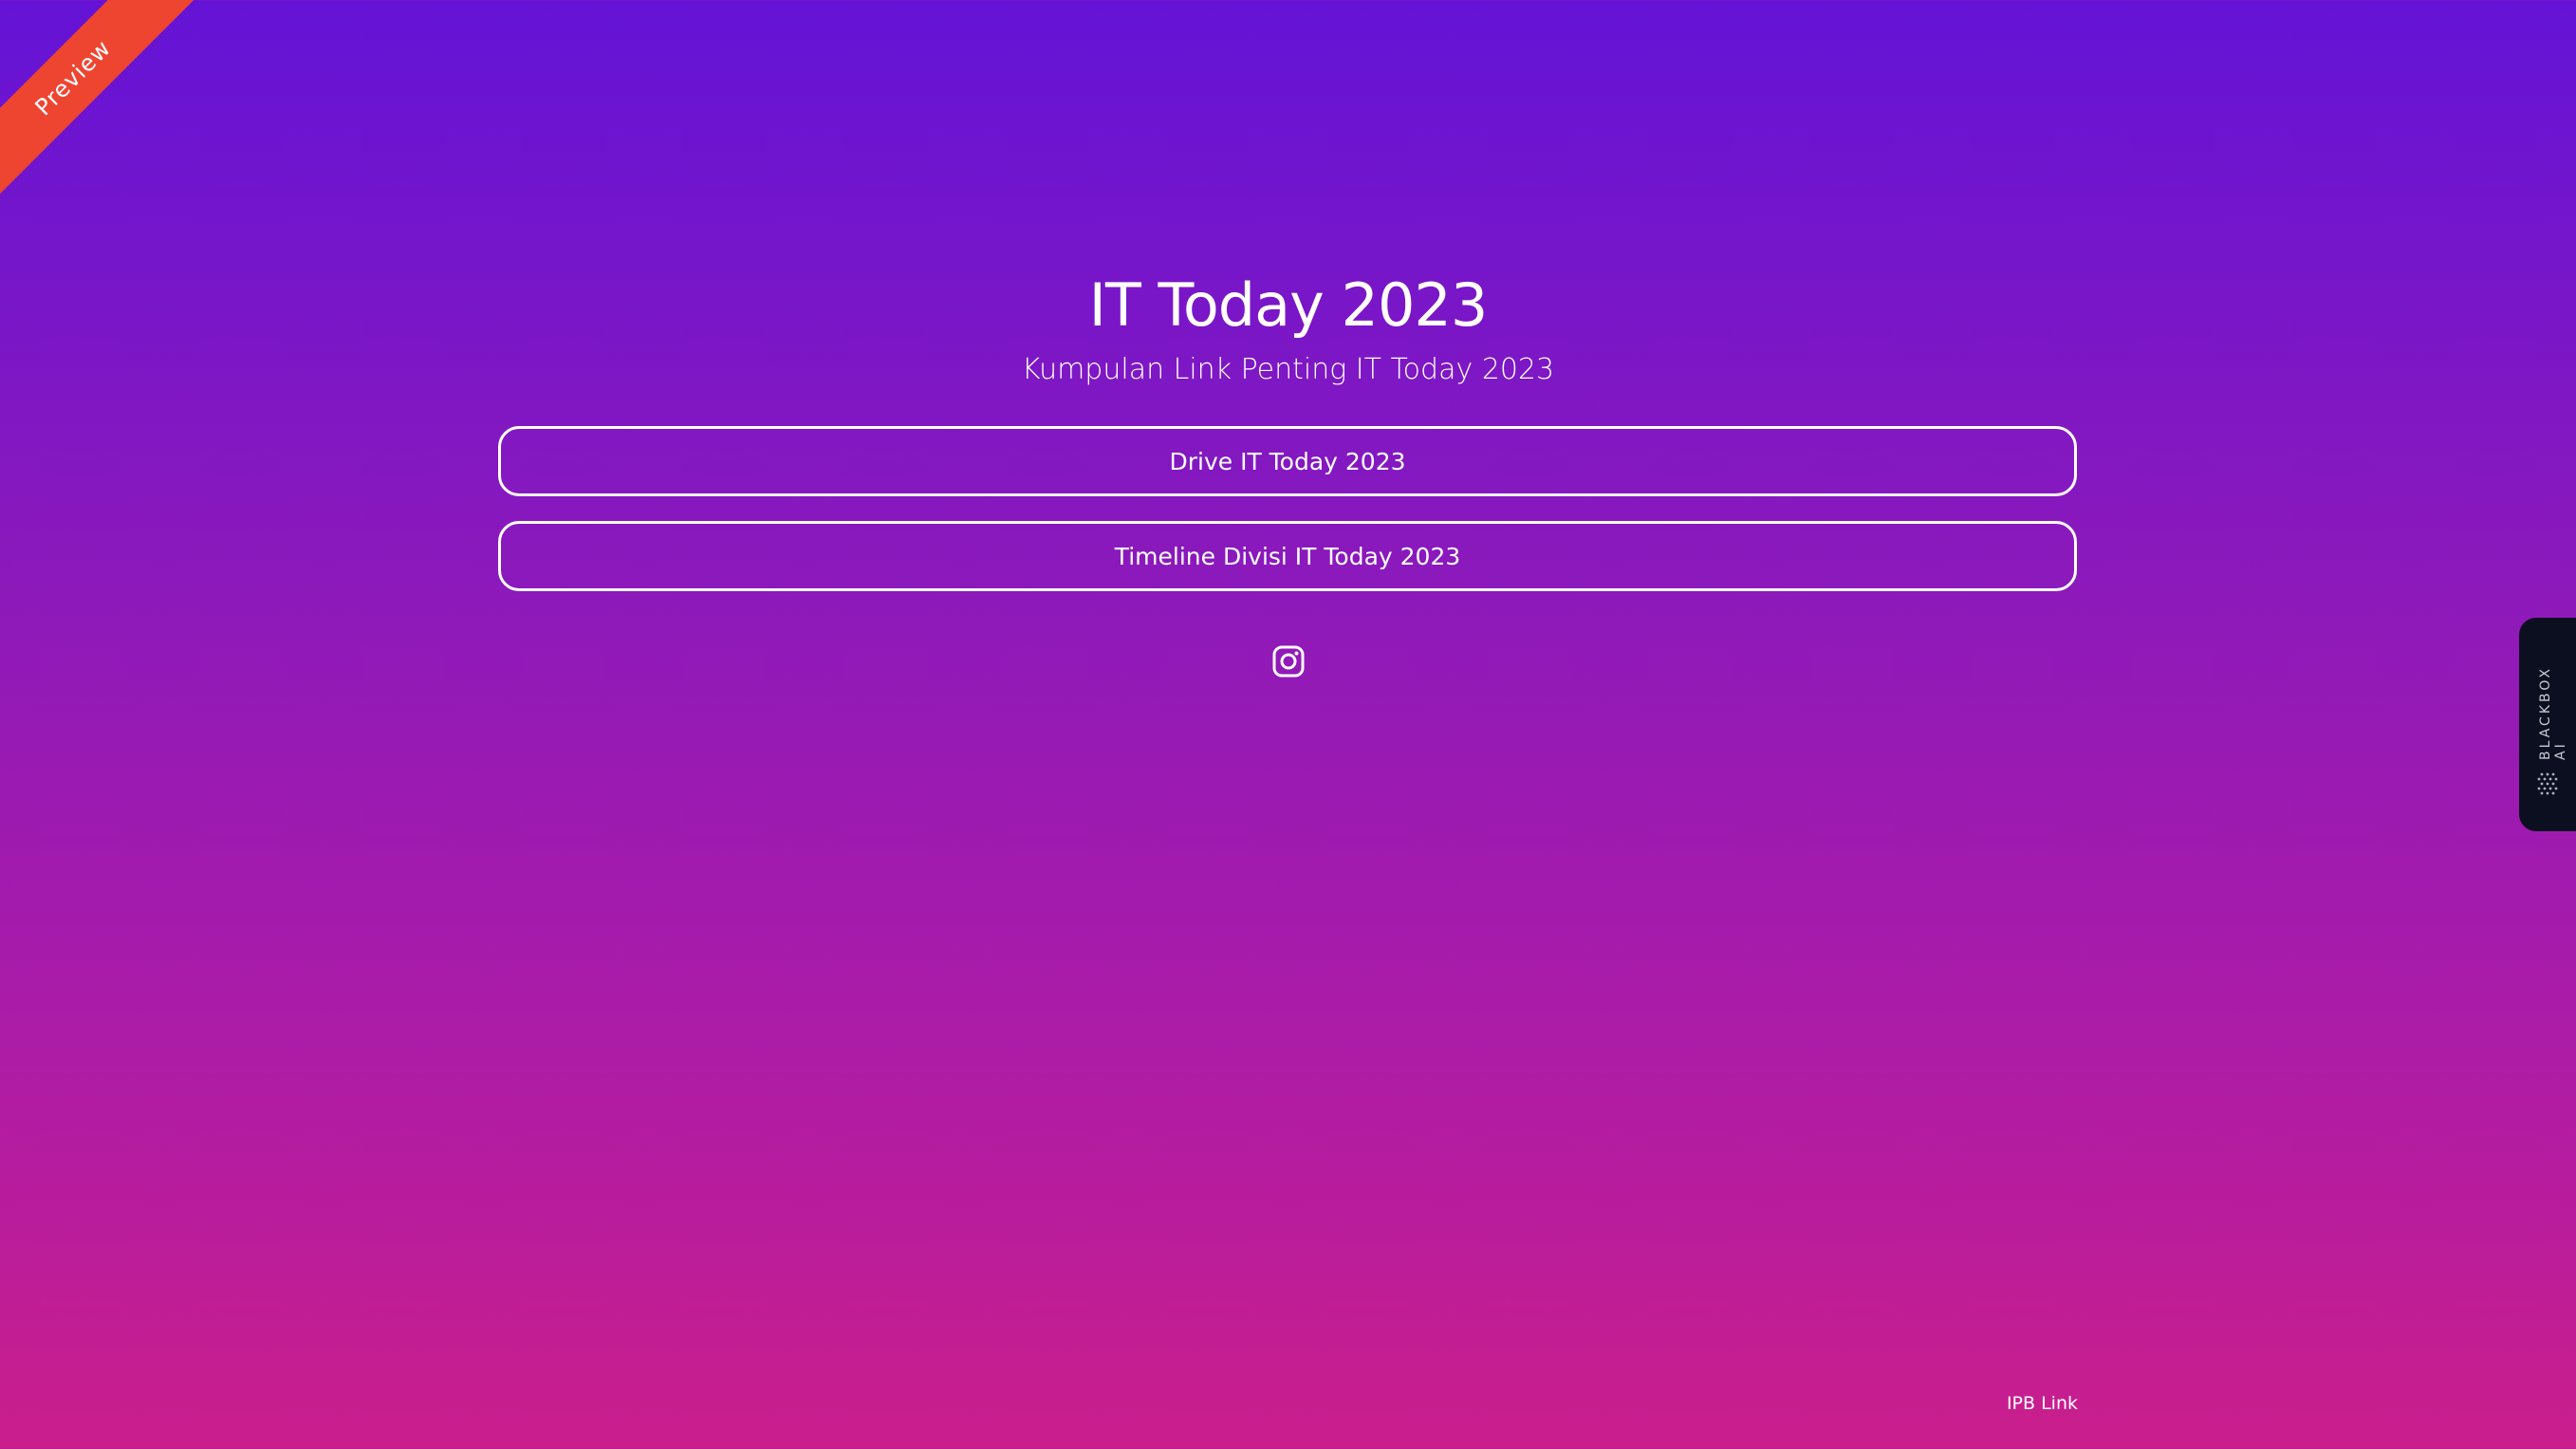  Describe the element at coordinates (2042, 1403) in the screenshot. I see `ipb-link-footer: IPB Link` at that location.